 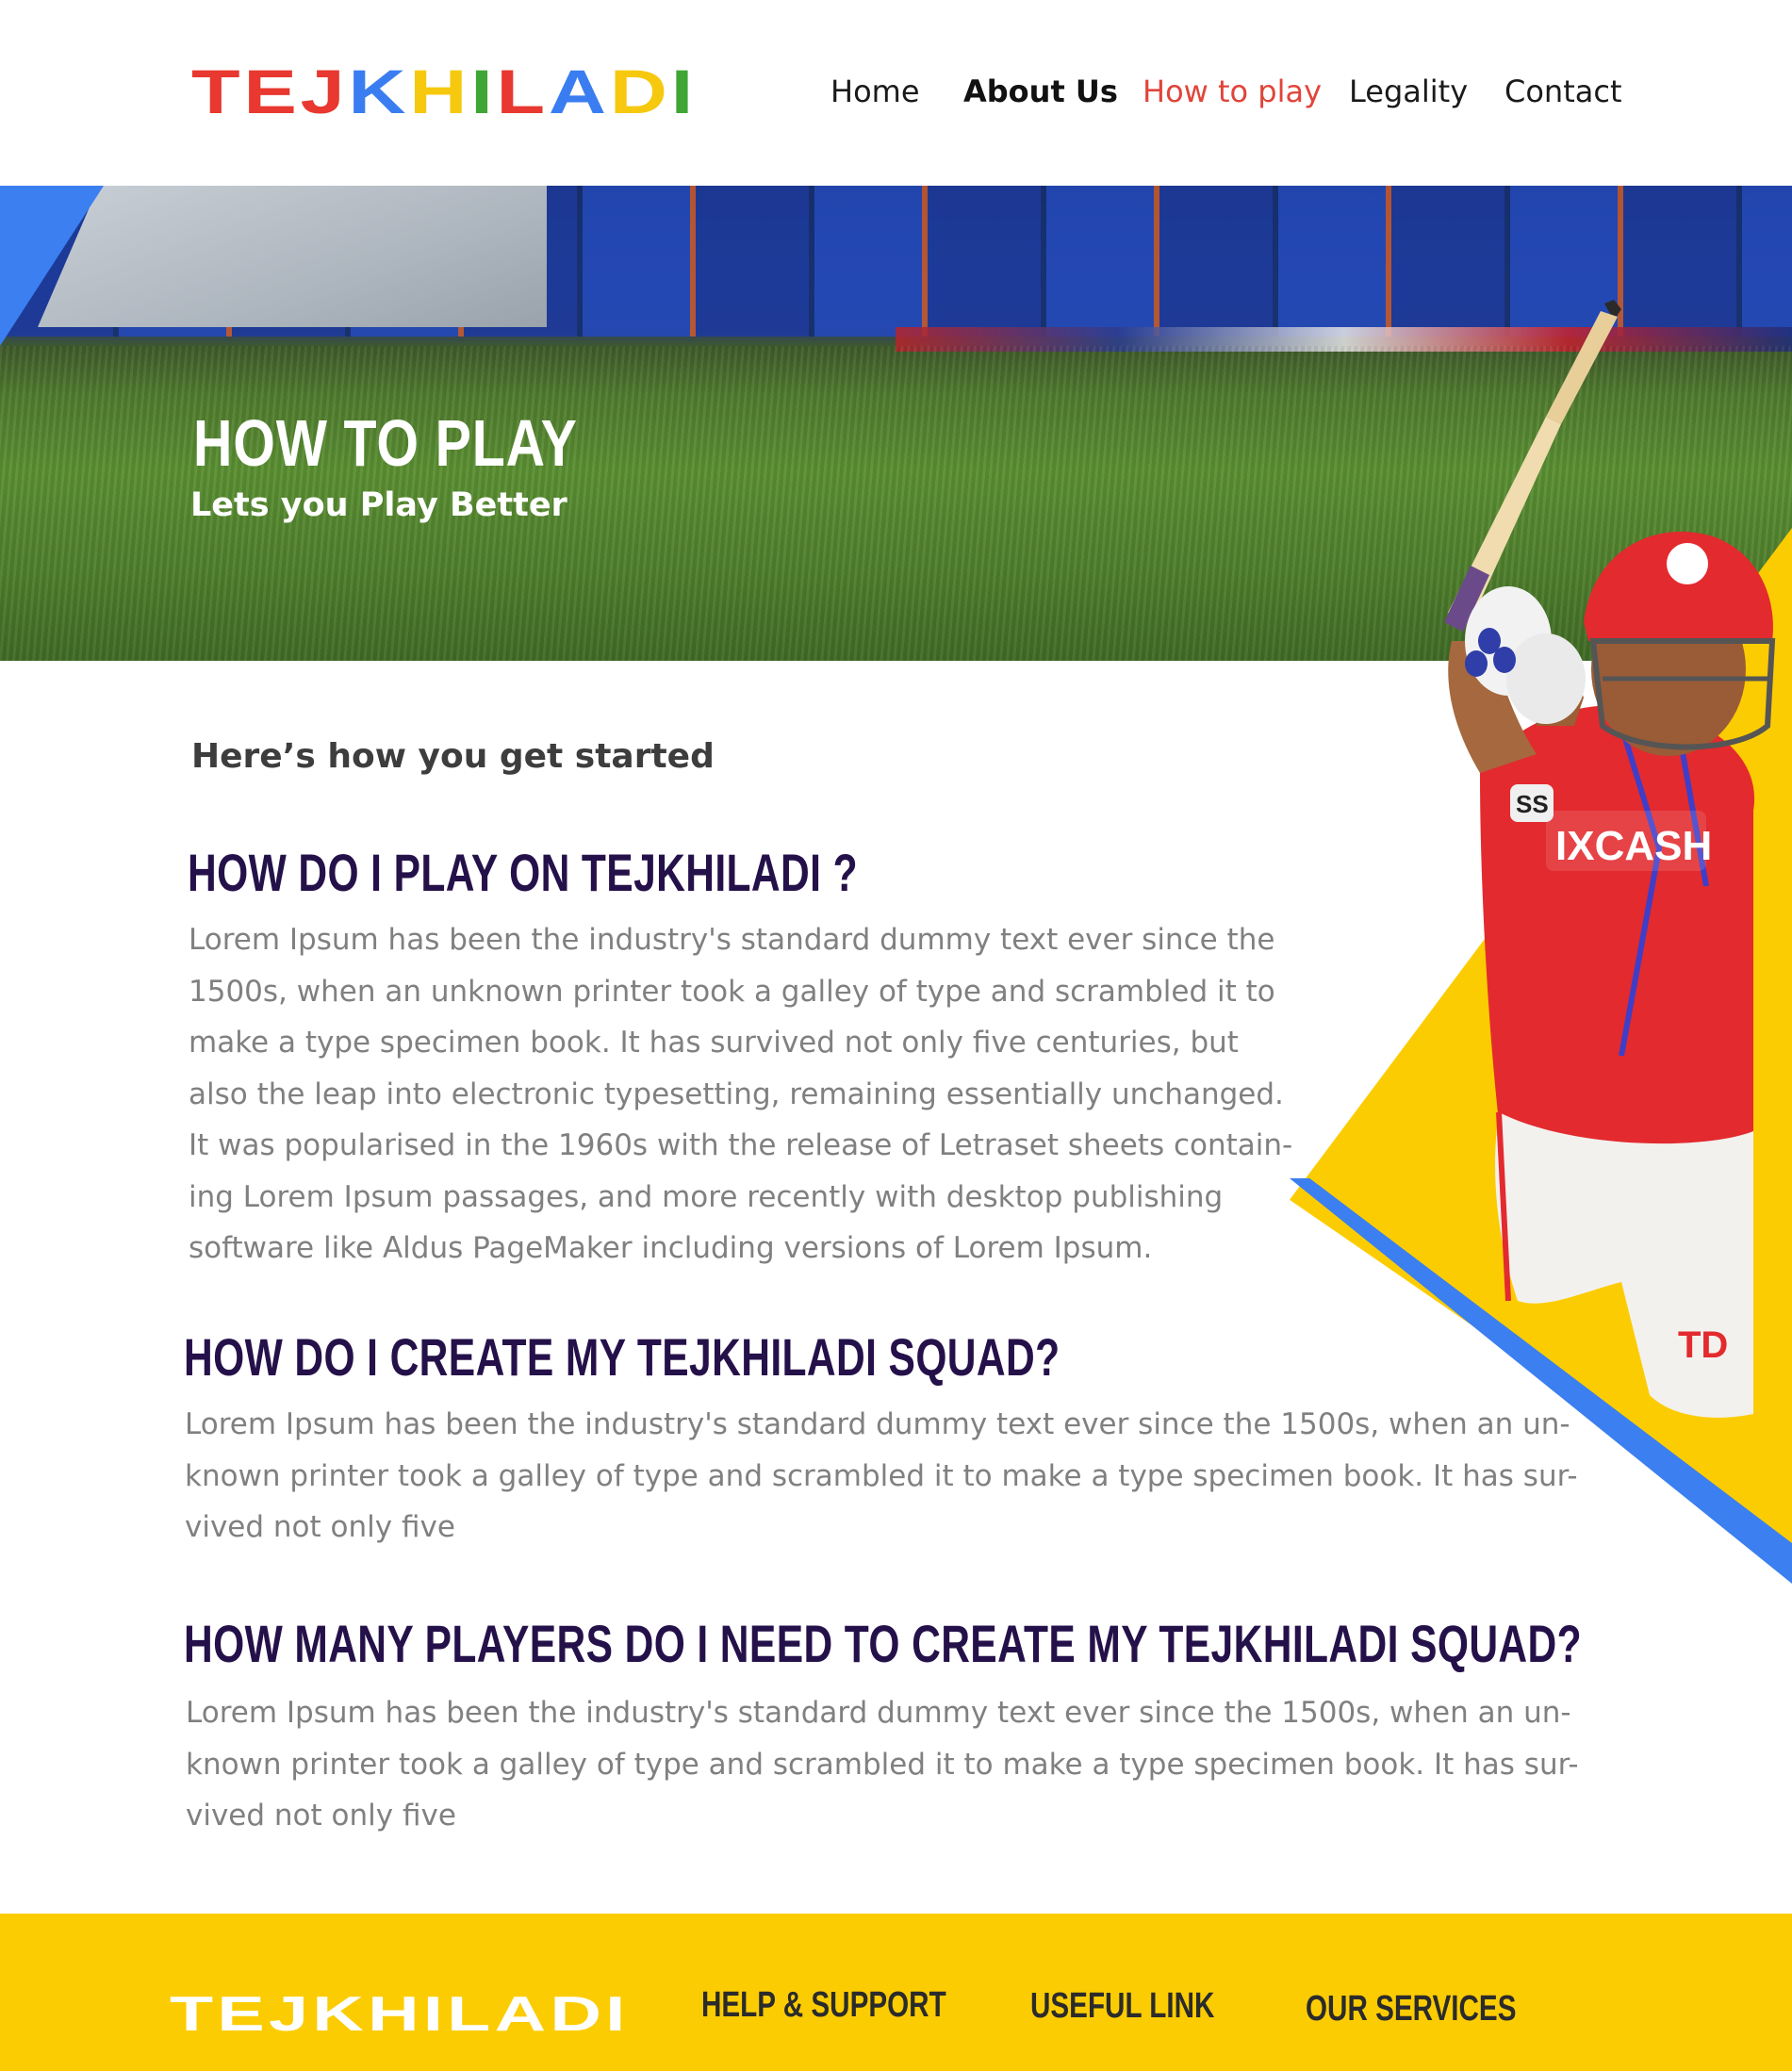 What do you see at coordinates (1633, 846) in the screenshot?
I see `jersey-sponsor: IXCASH` at bounding box center [1633, 846].